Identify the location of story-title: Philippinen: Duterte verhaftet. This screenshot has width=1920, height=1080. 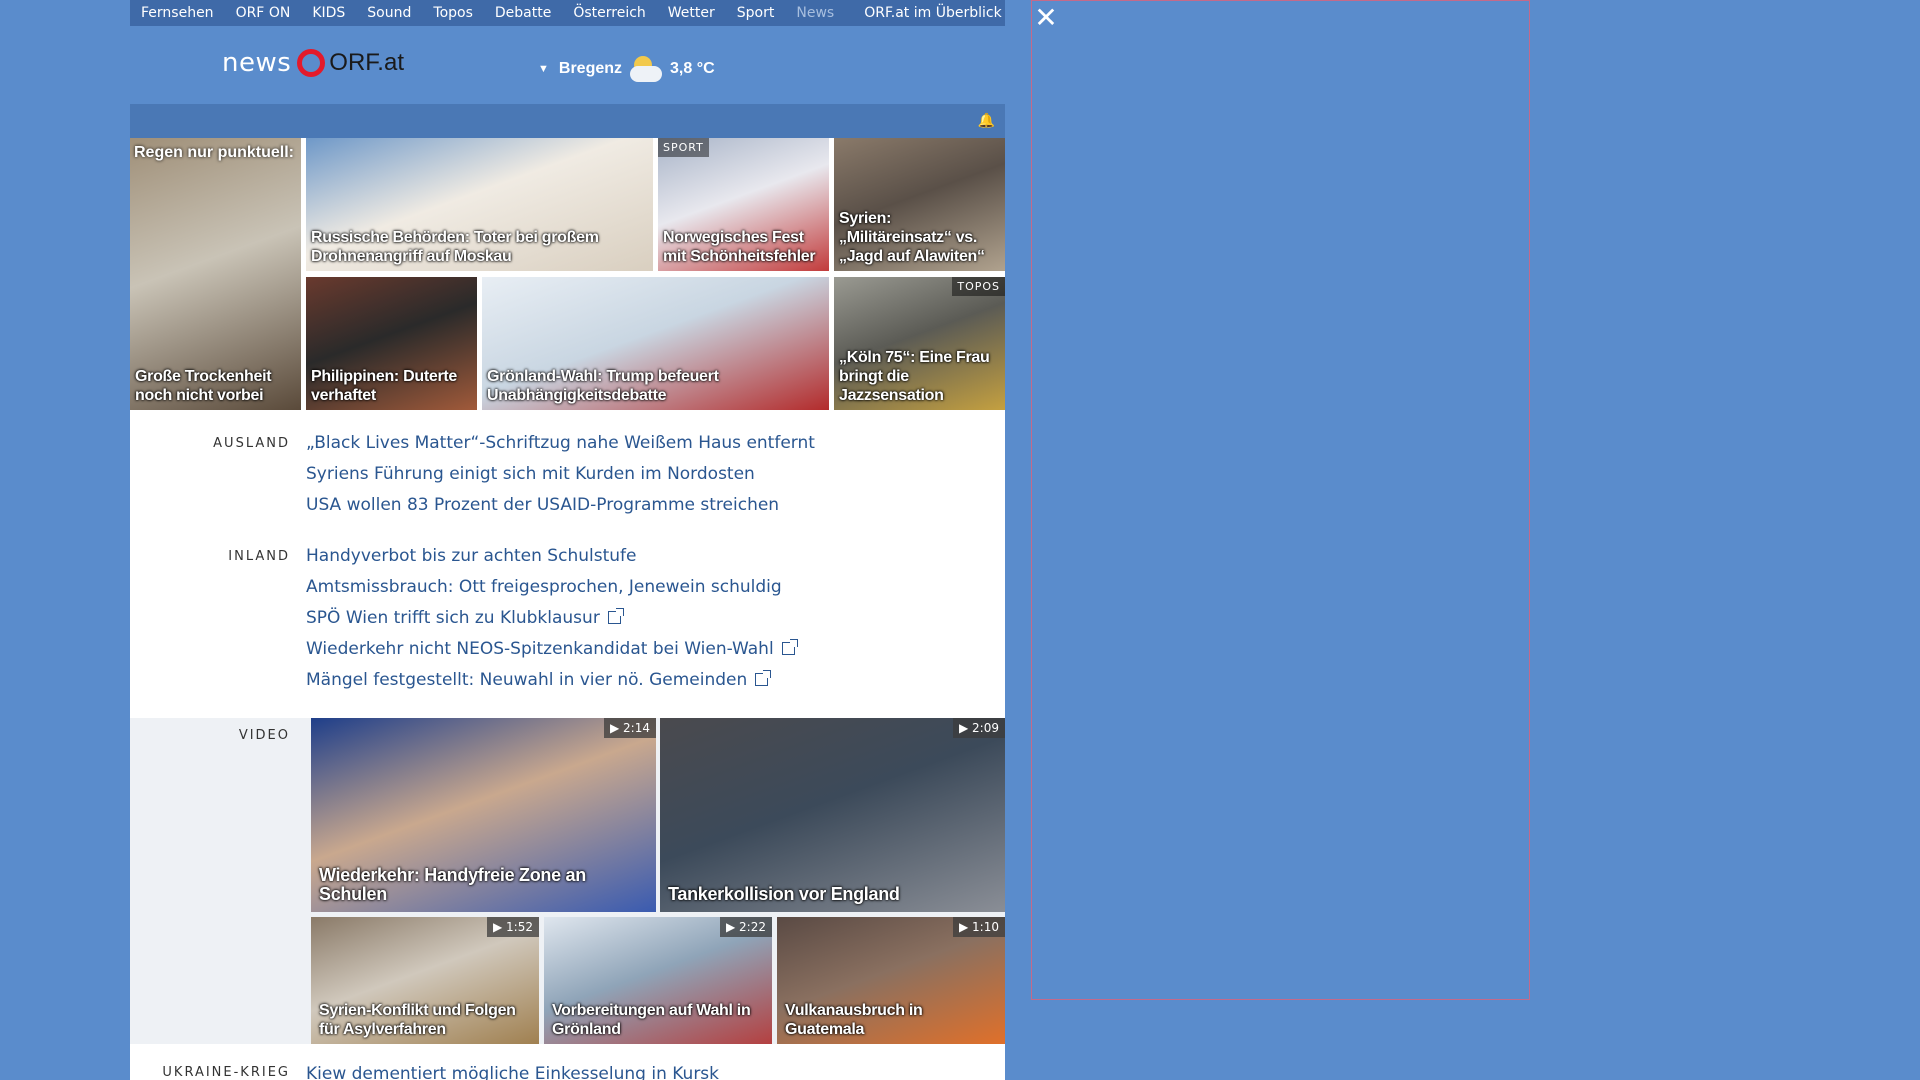
(384, 386).